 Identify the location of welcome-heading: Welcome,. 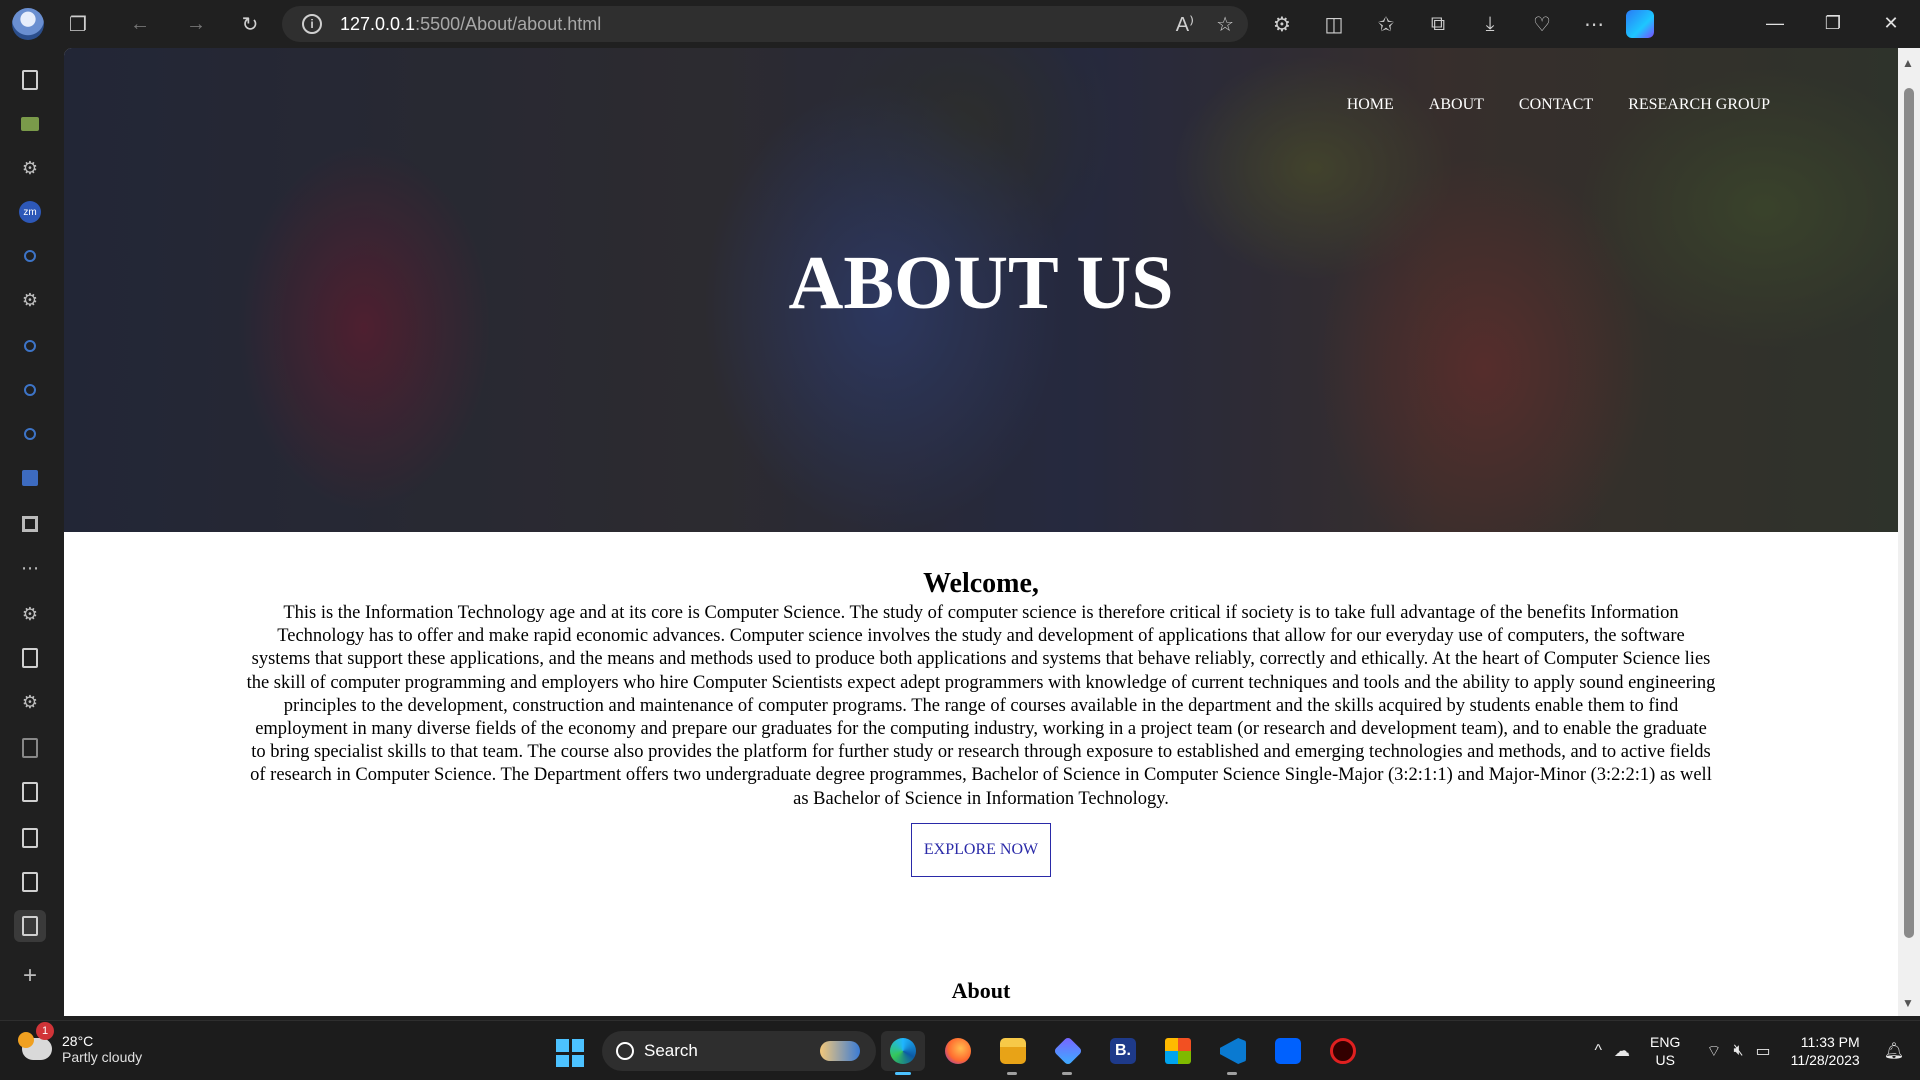
(981, 583).